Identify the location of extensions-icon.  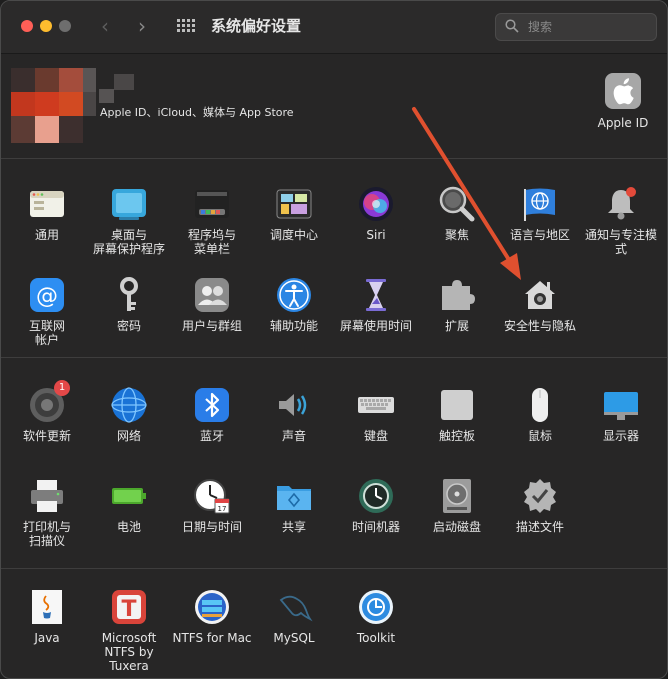
(458, 295).